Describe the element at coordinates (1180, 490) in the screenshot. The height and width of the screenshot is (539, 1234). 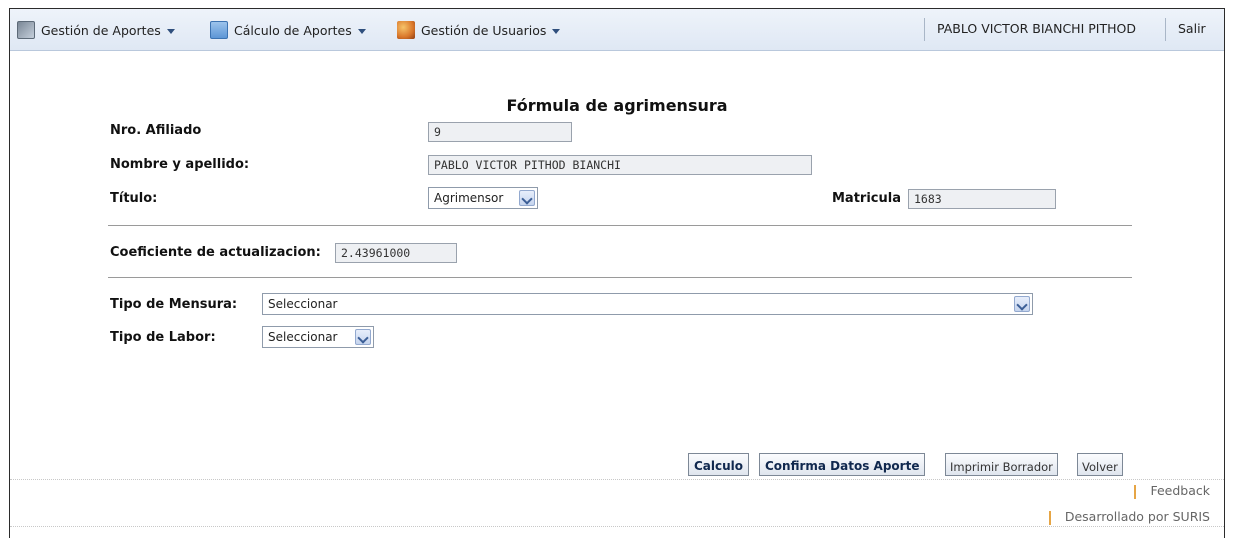
I see `feedback-label: Feedback` at that location.